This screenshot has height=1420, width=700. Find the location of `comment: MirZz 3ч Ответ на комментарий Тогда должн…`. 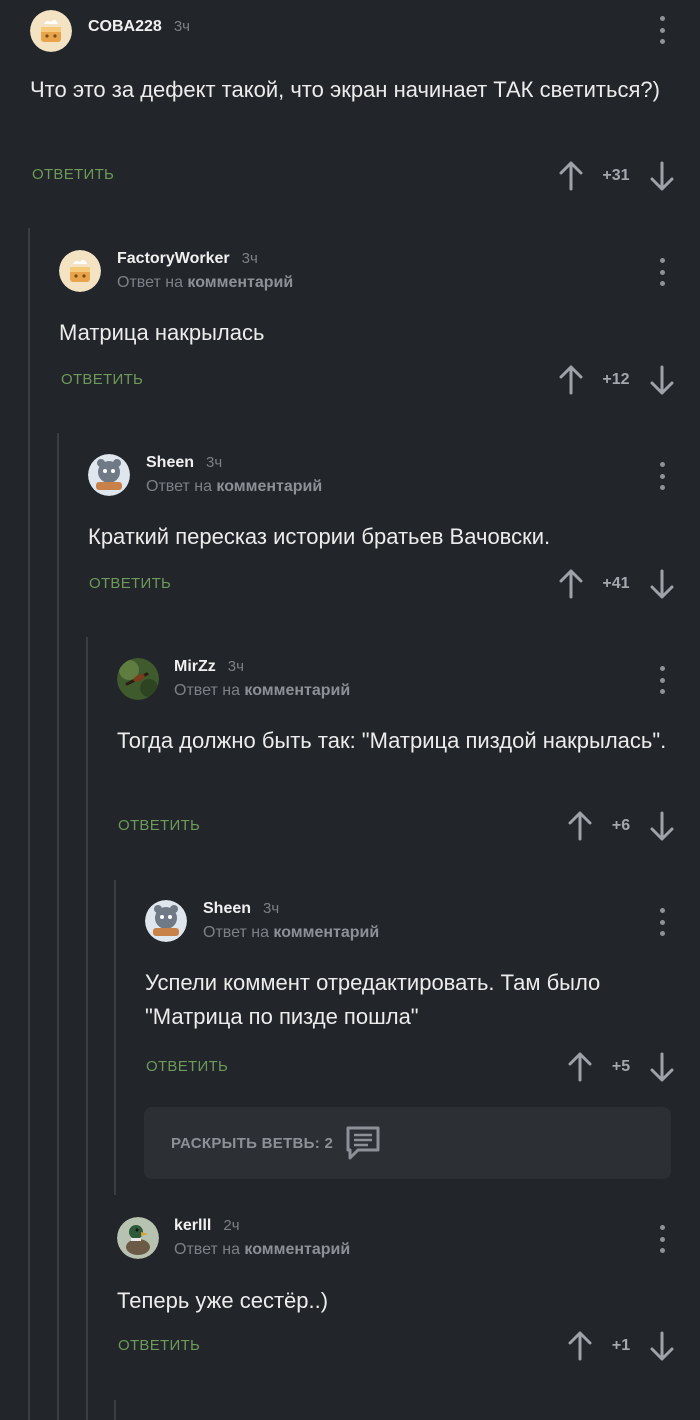

comment: MirZz 3ч Ответ на комментарий Тогда должн… is located at coordinates (350, 753).